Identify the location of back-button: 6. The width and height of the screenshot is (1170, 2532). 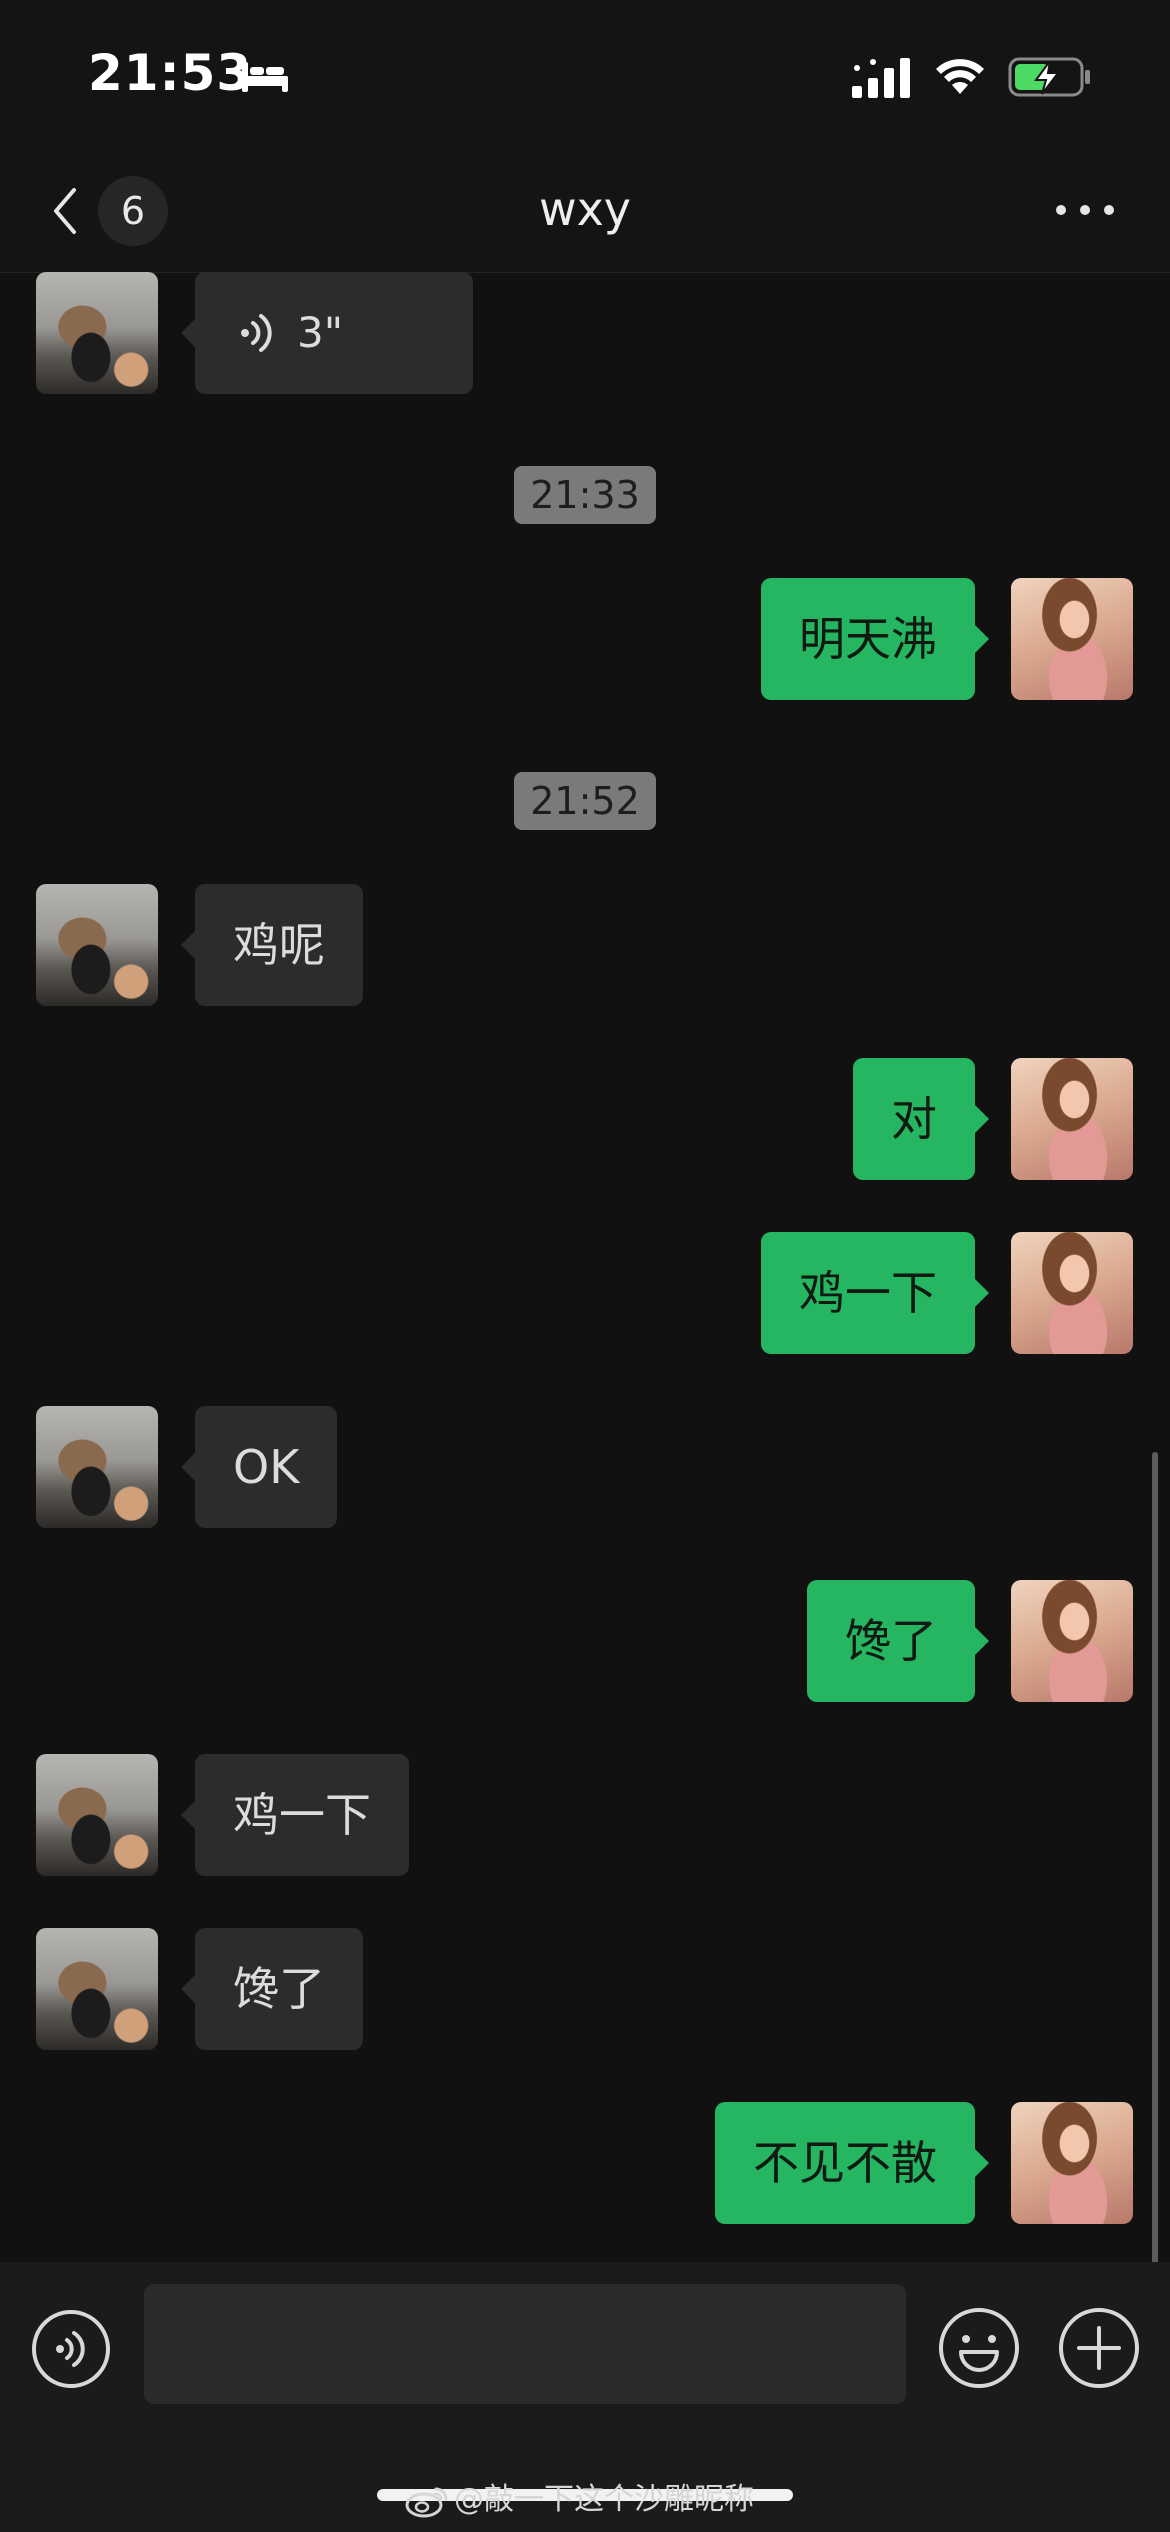
(110, 210).